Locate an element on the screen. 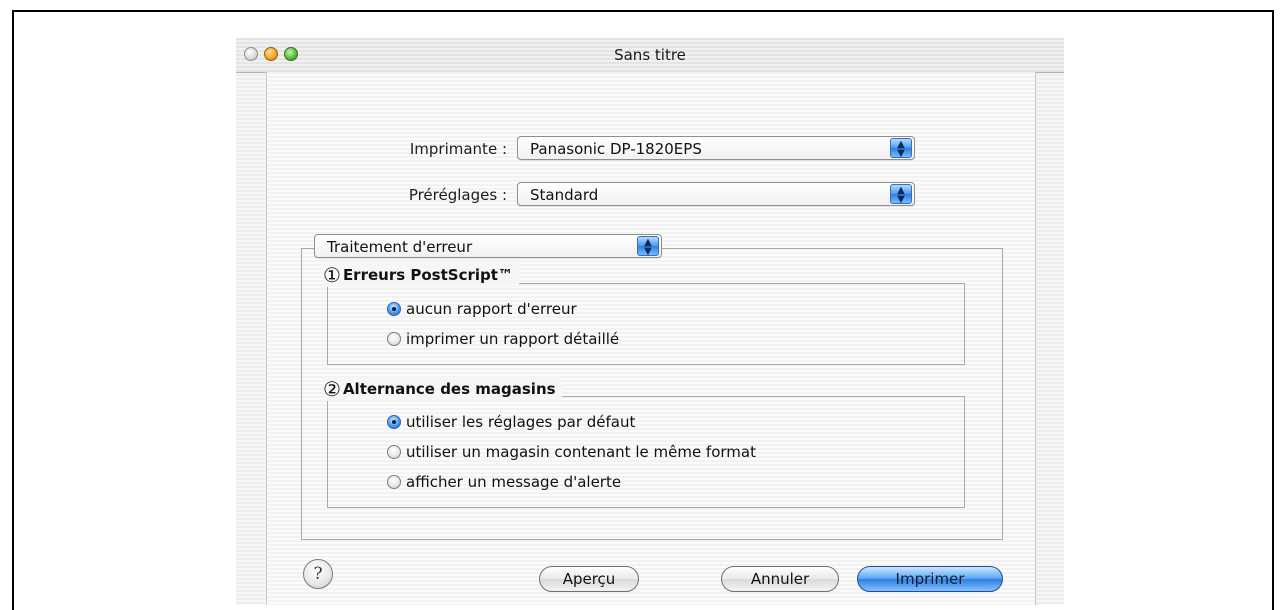 The width and height of the screenshot is (1280, 610). radio-detailed-report: imprimer un rapport détaillé is located at coordinates (503, 339).